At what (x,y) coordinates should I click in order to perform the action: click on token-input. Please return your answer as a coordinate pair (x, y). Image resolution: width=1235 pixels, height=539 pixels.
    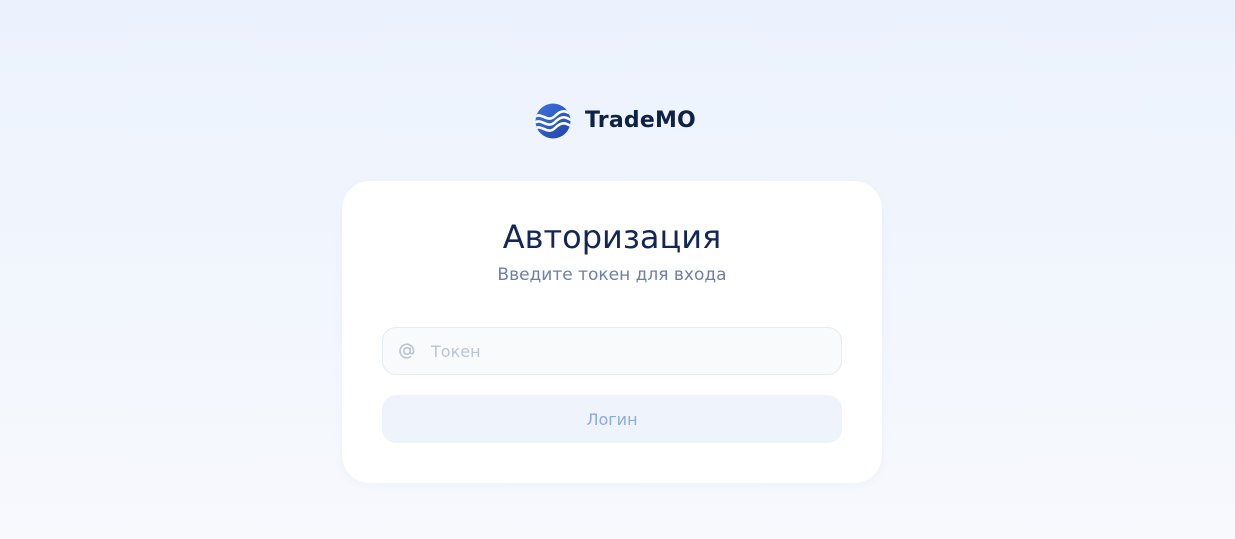
    Looking at the image, I should click on (629, 351).